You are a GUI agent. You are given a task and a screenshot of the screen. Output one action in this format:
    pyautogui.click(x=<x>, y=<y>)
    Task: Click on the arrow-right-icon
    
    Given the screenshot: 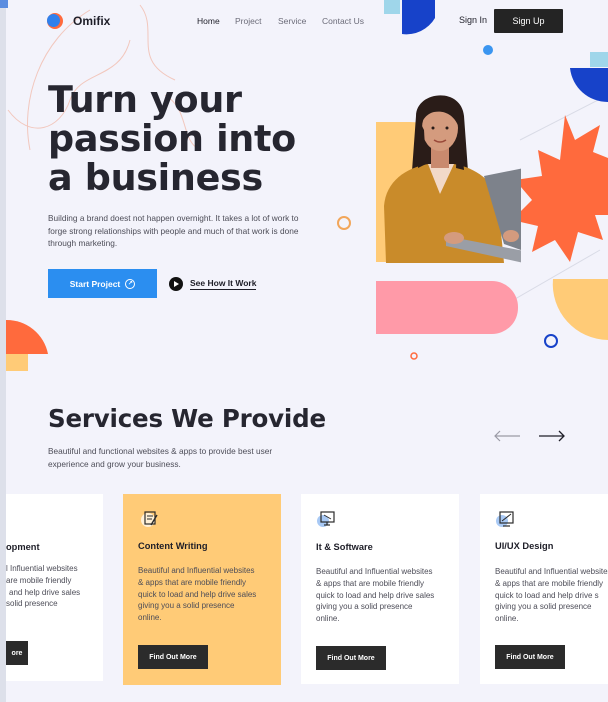 What is the action you would take?
    pyautogui.click(x=552, y=436)
    